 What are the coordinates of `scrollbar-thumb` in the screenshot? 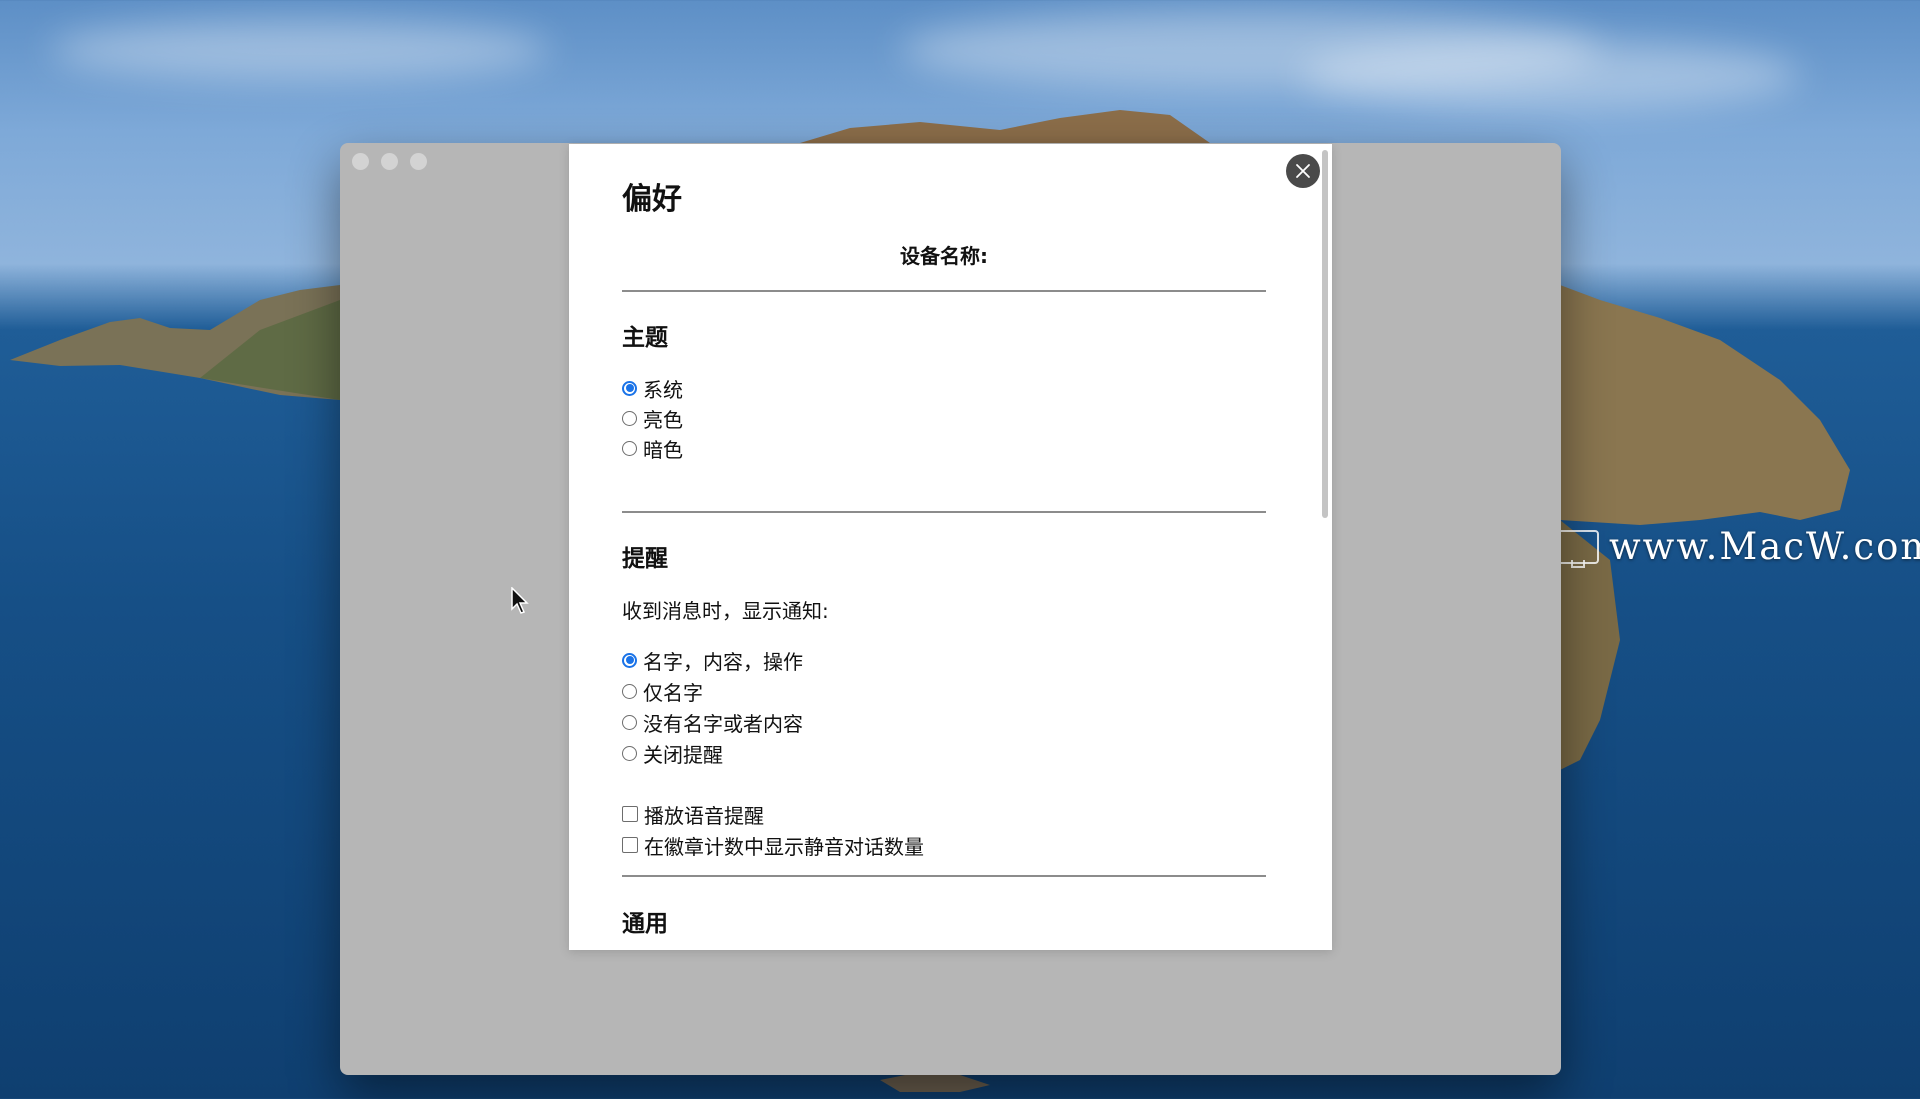 It's located at (1325, 334).